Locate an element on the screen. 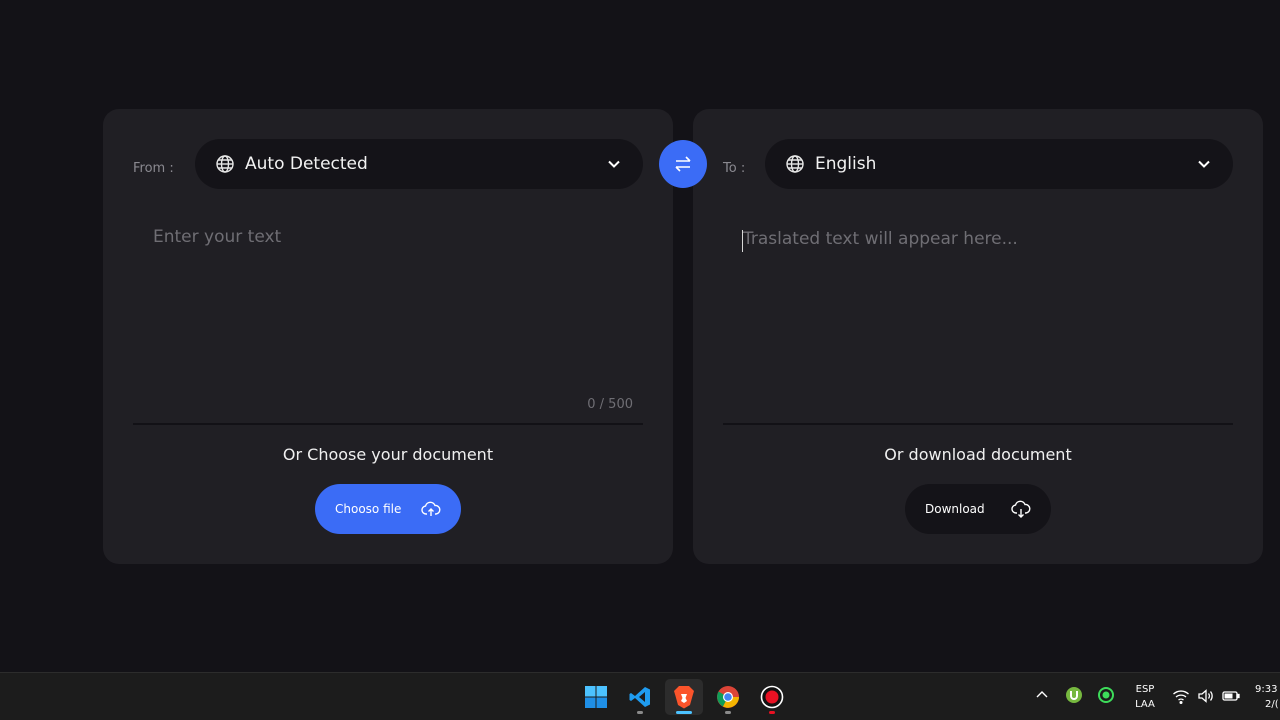 The image size is (1280, 720). show-hidden-icons-button is located at coordinates (1042, 695).